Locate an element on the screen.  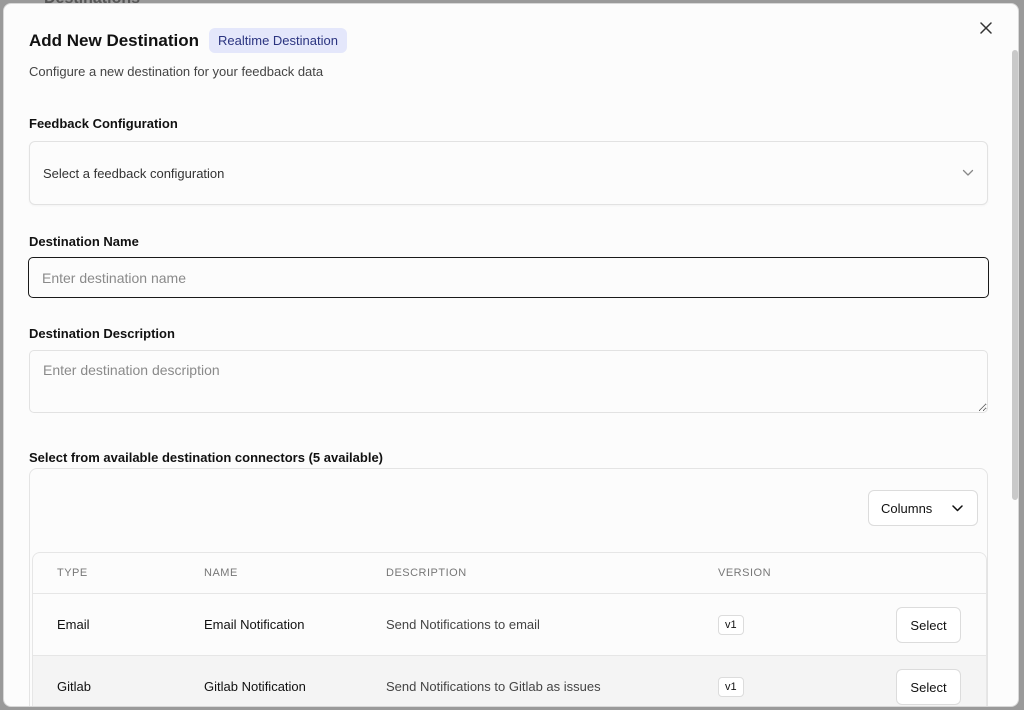
row-type: Gitlab is located at coordinates (74, 686).